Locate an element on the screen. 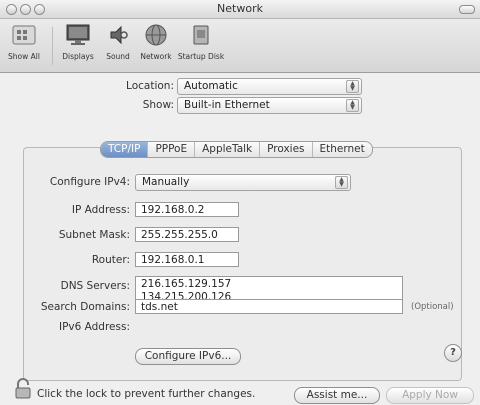 The image size is (480, 405). dns-server-1: 216.165.129.157 is located at coordinates (186, 284).